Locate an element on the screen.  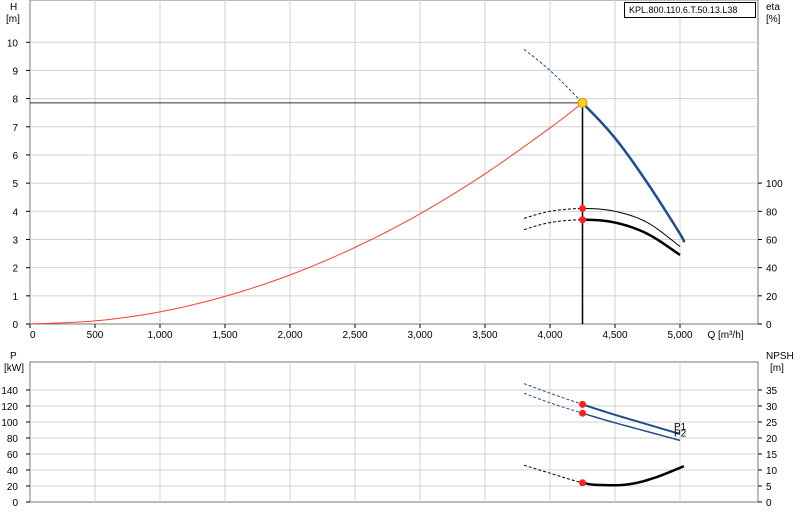
npsh-tick-label: 20 is located at coordinates (772, 439).